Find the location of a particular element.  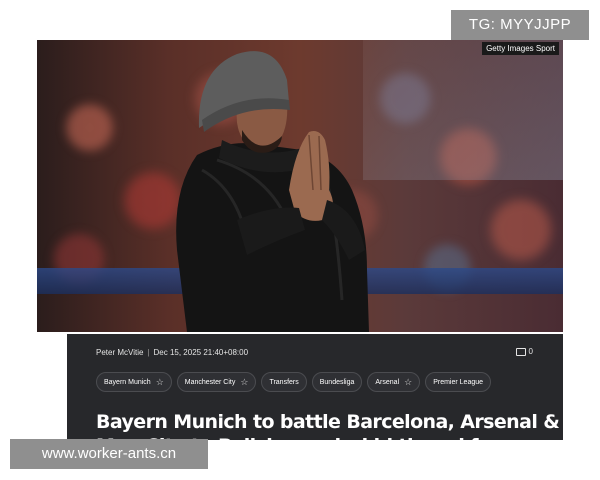

tag-label: Bayern Munich is located at coordinates (127, 382).